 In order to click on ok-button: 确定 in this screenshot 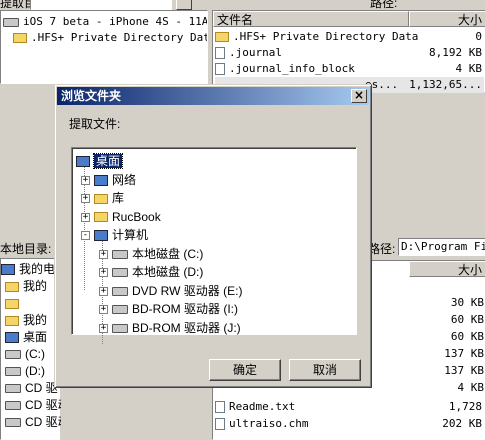, I will do `click(245, 370)`.